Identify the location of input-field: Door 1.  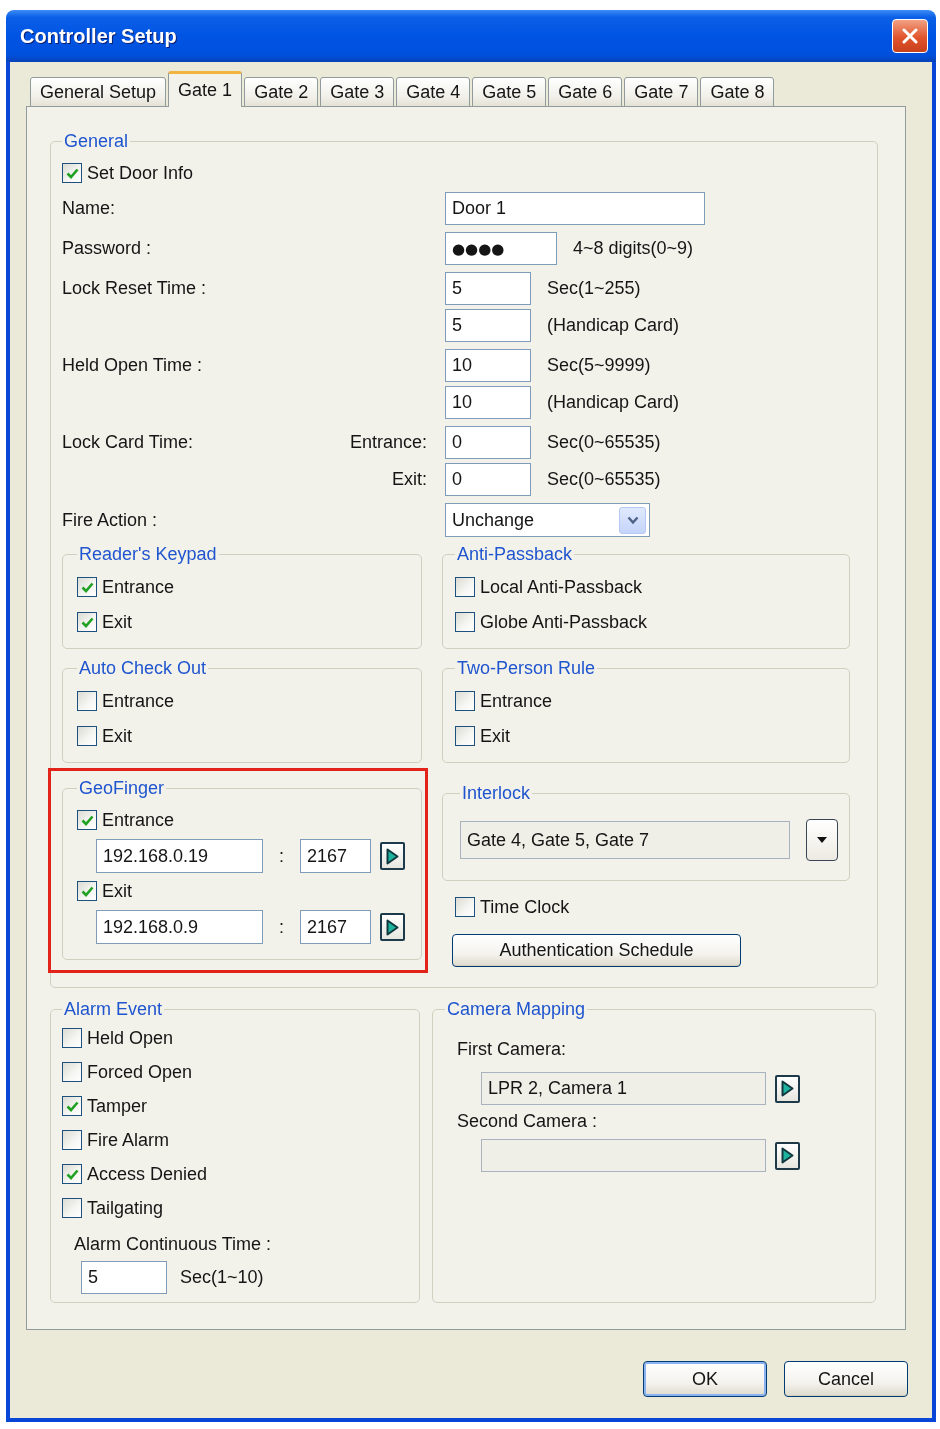
(575, 208).